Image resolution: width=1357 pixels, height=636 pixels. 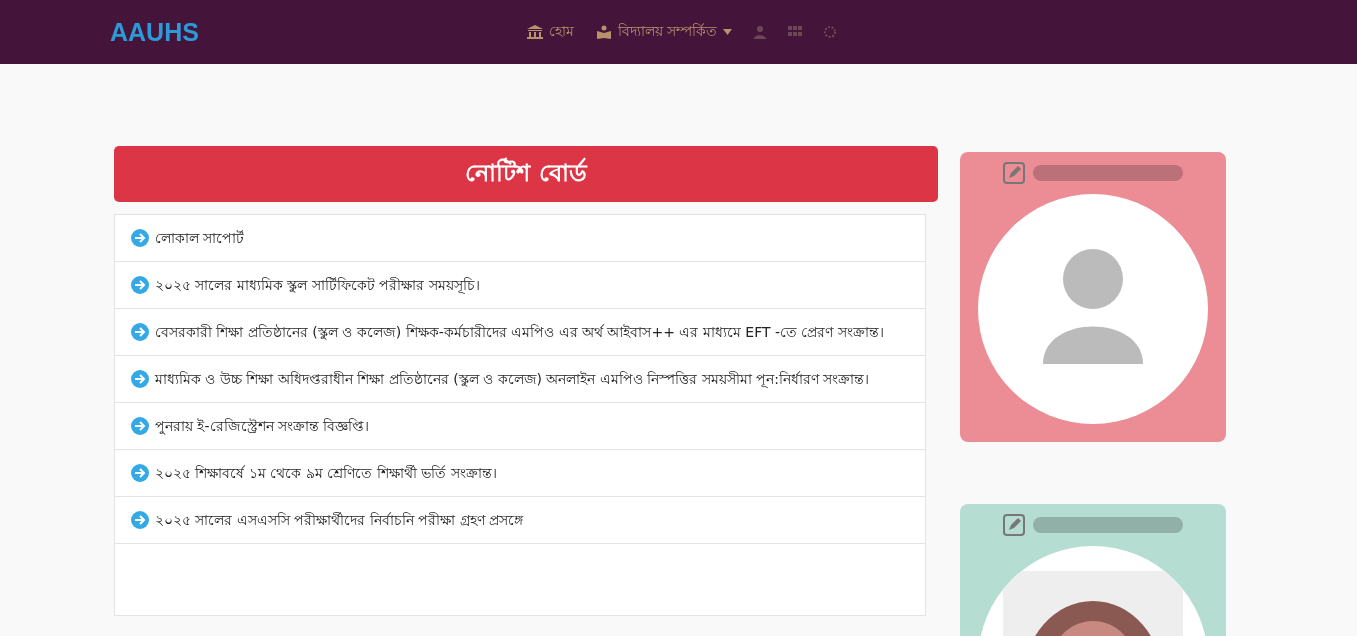 What do you see at coordinates (664, 32) in the screenshot?
I see `nav-link: বিদ্যালয় সম্পর্কিত` at bounding box center [664, 32].